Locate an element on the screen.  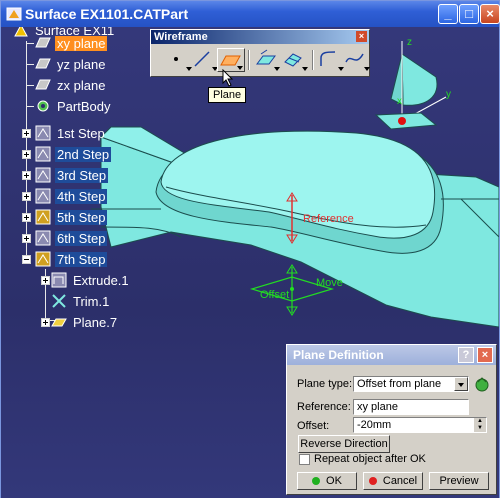
tree-item-label: zx plane is located at coordinates (81, 85).